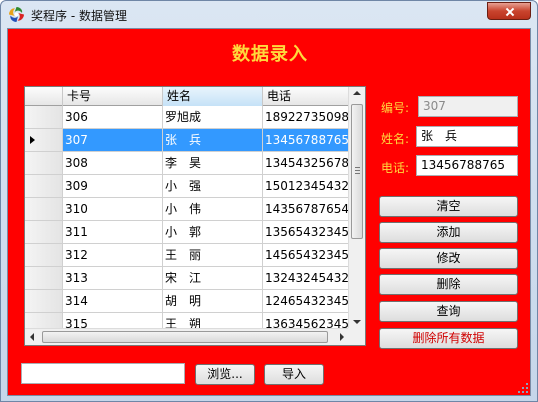  I want to click on card-number-cell: 312, so click(113, 255).